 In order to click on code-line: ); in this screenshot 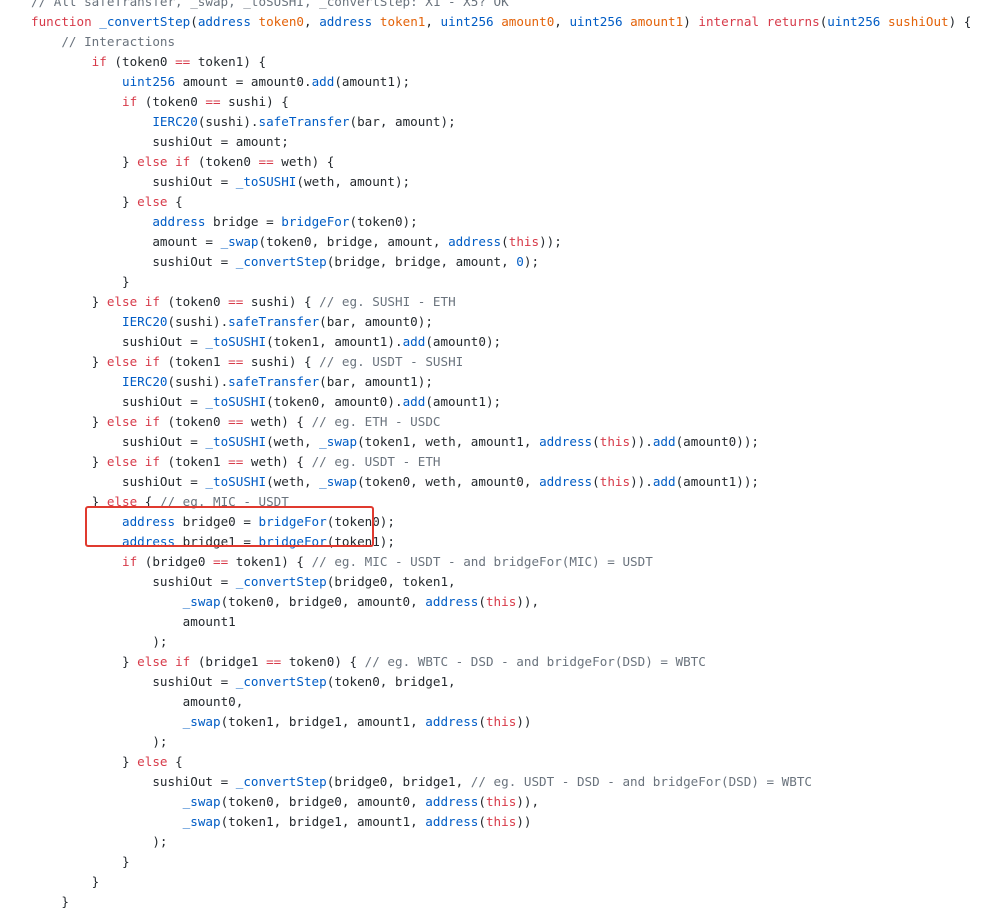, I will do `click(497, 842)`.